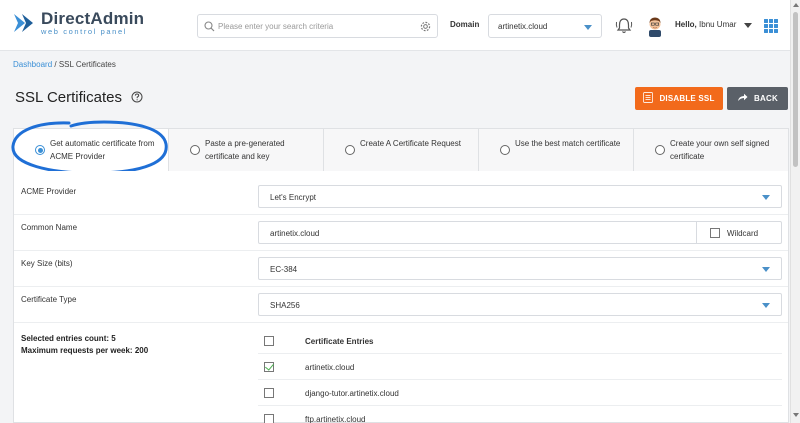  I want to click on share-arrow-icon, so click(742, 98).